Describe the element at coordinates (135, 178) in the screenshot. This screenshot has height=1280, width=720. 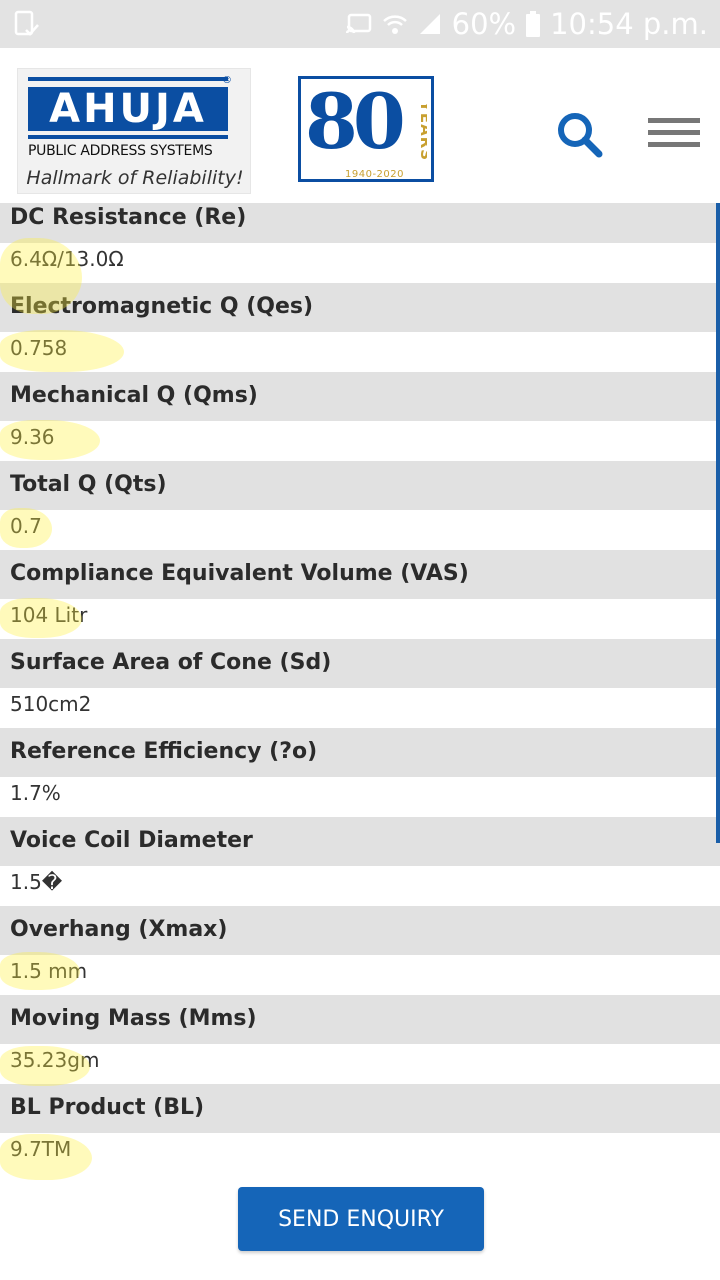
I see `logo-tagline: Hallmark of Reliability!` at that location.